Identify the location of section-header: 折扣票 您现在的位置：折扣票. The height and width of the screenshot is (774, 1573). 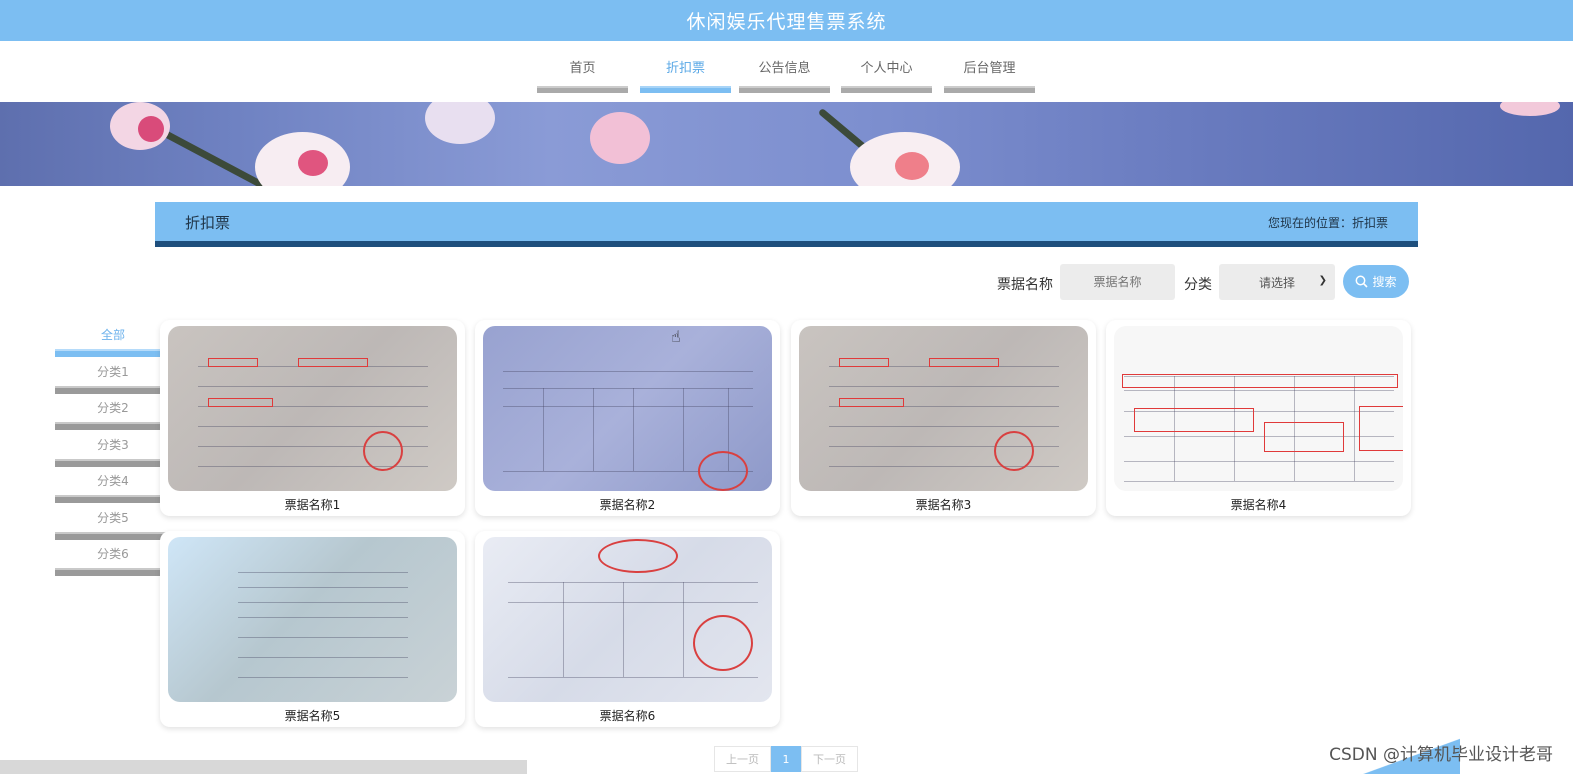
(786, 224).